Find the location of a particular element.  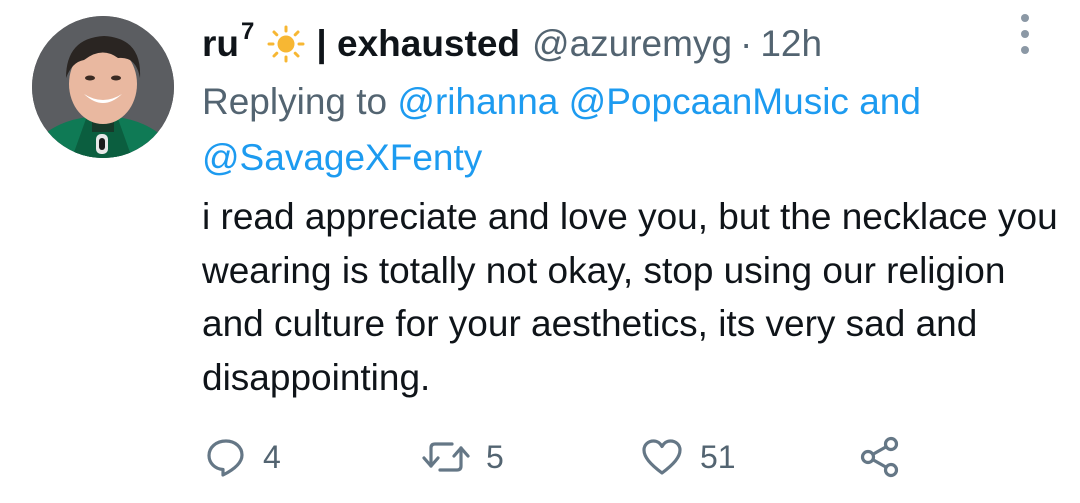

like-count: 51 is located at coordinates (718, 456).